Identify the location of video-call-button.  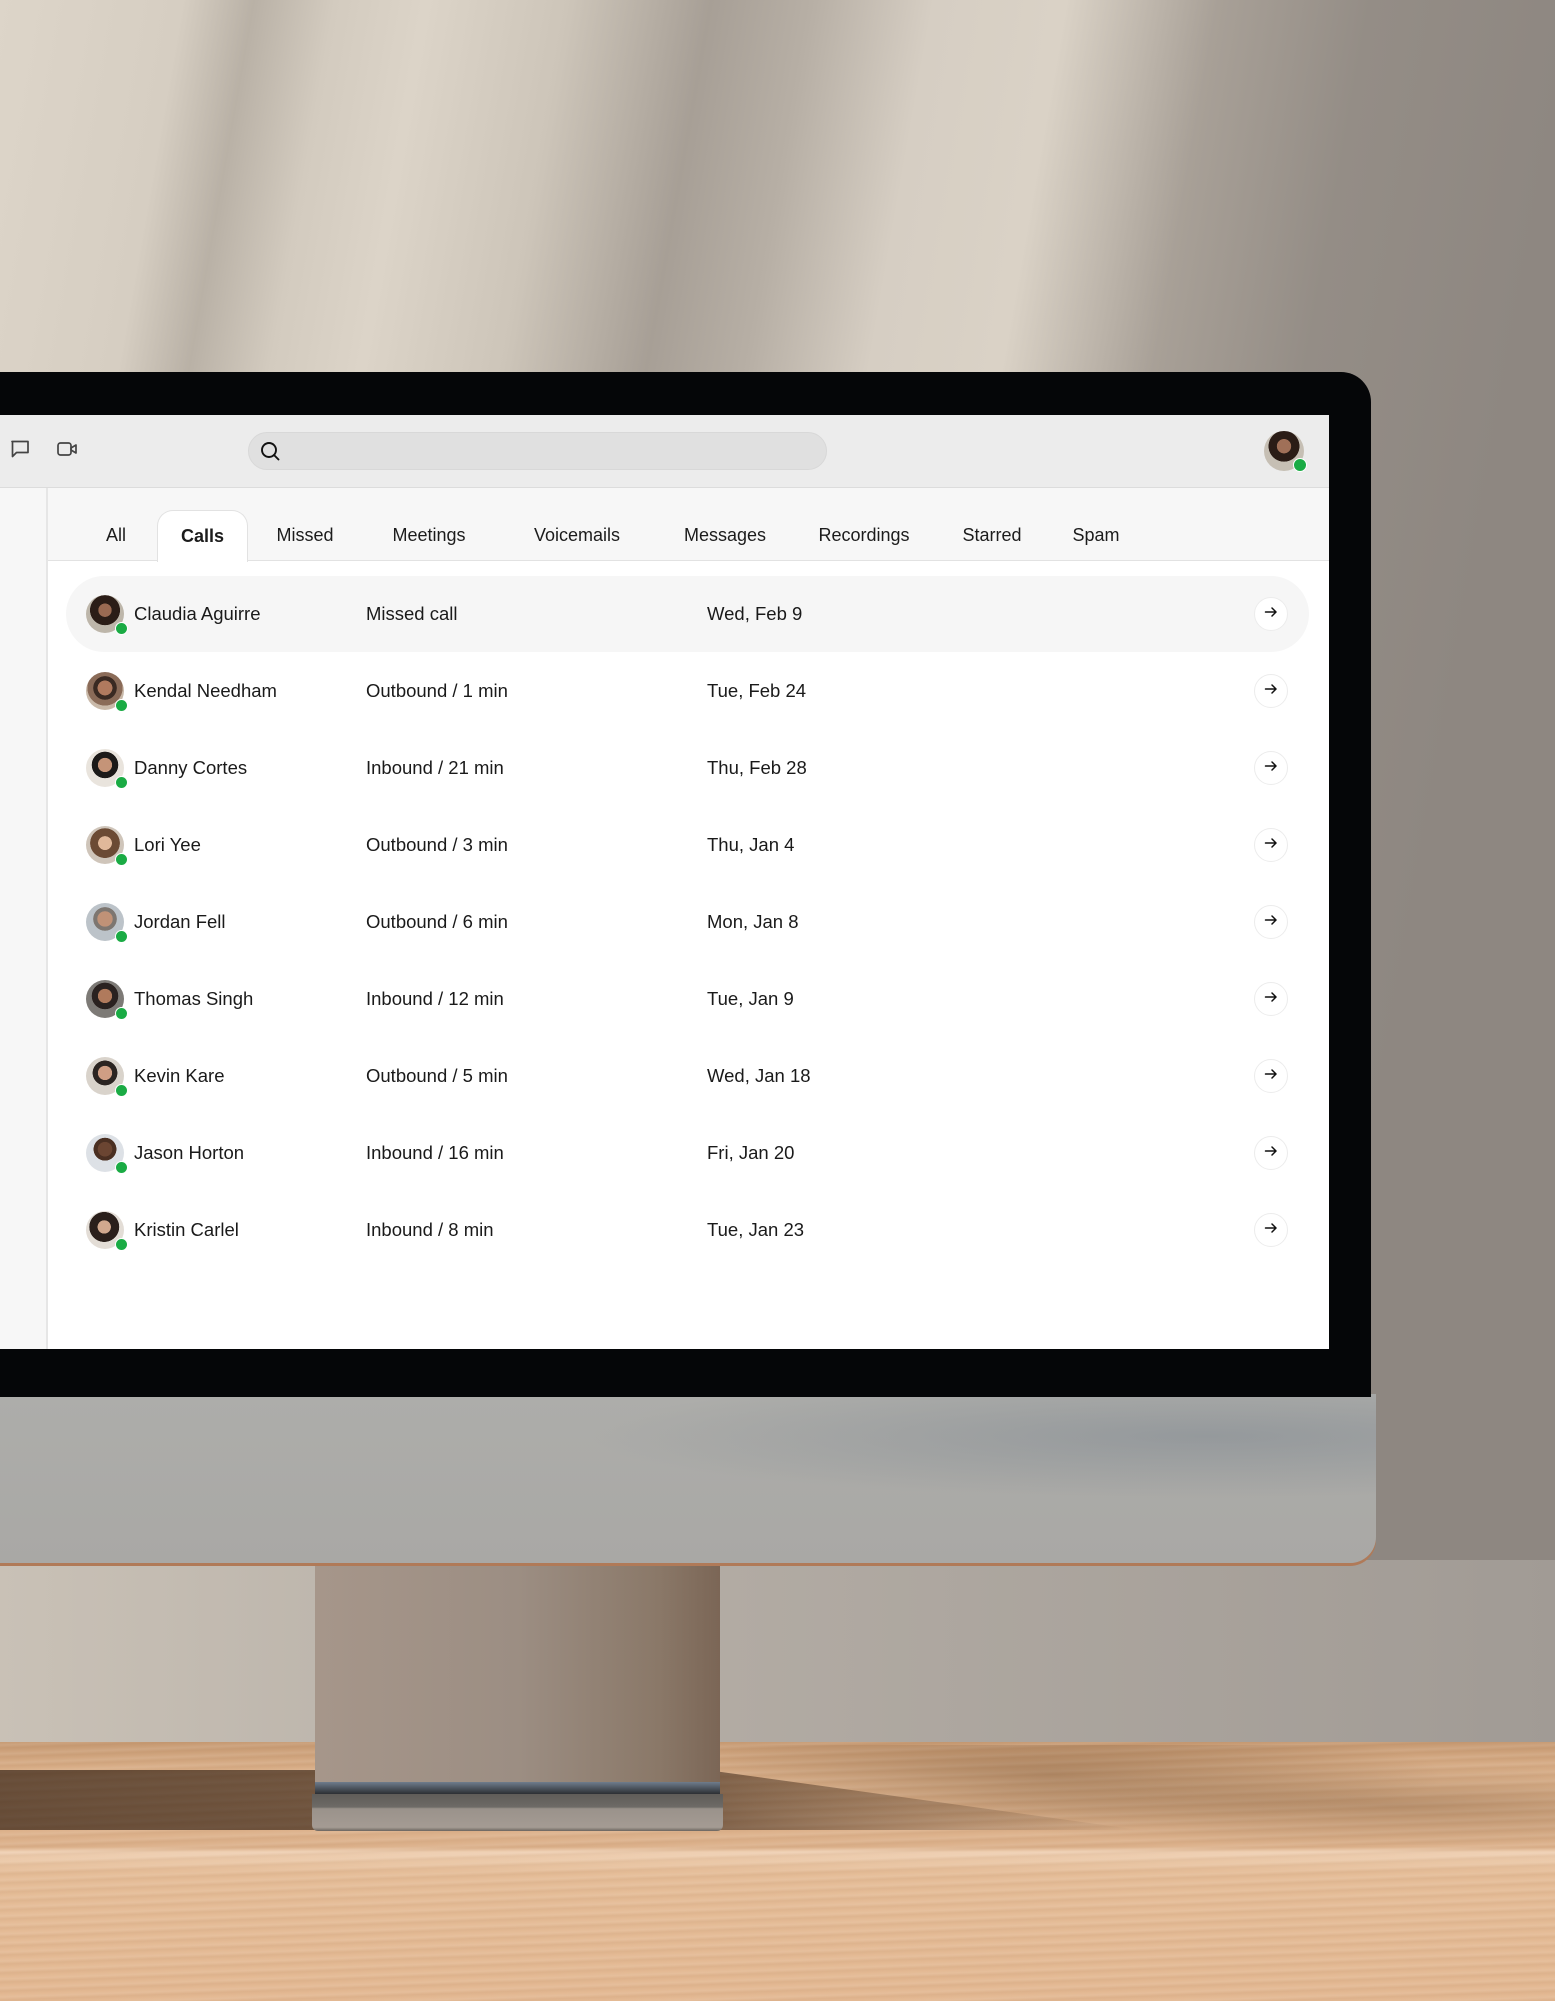
(68, 451).